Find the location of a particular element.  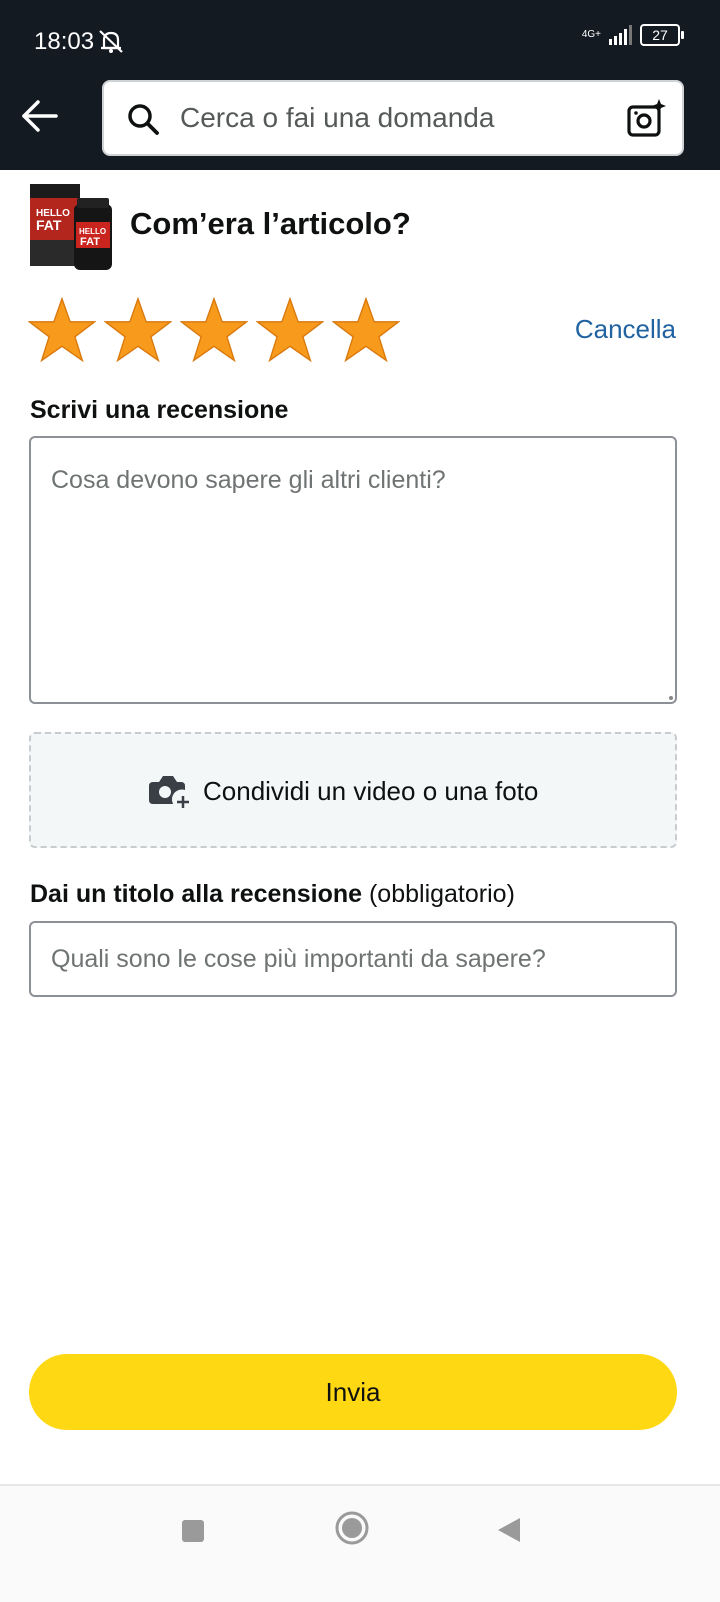

battery-icon: 27 is located at coordinates (662, 35).